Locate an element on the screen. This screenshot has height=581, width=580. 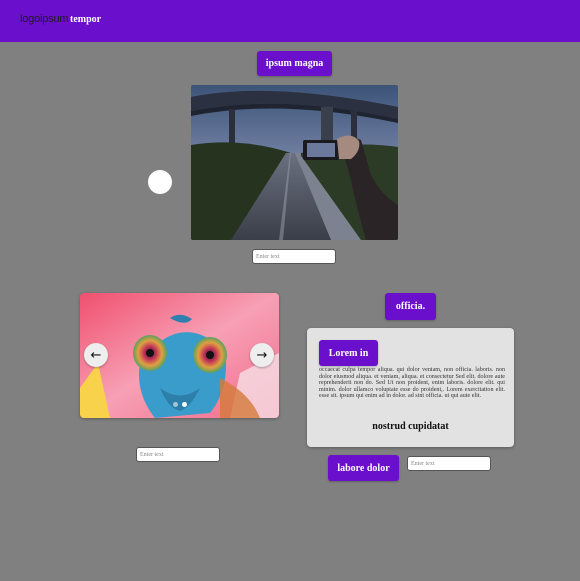
lorem-in-button: Lorem in is located at coordinates (348, 353).